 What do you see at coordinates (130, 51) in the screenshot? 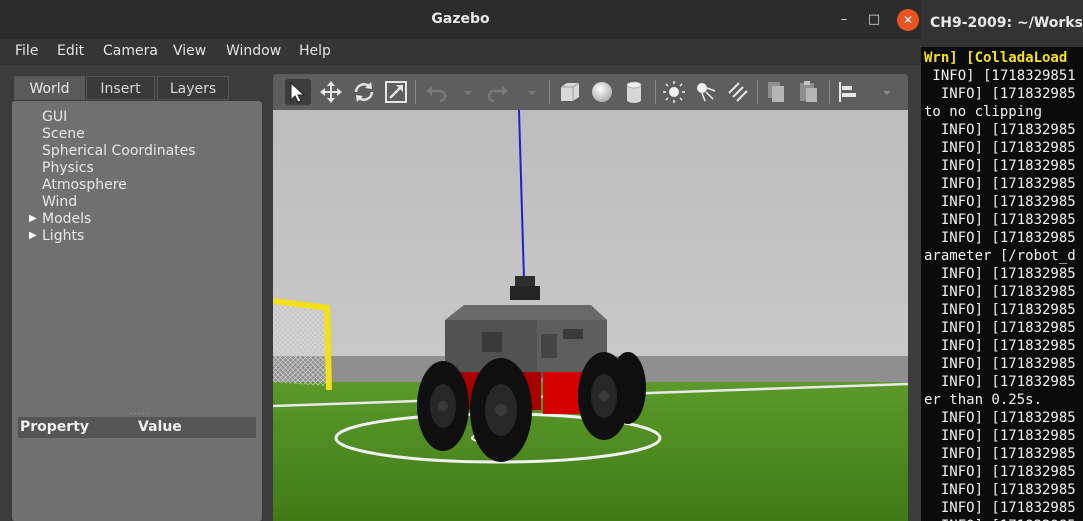
I see `menu-camera: Camera` at bounding box center [130, 51].